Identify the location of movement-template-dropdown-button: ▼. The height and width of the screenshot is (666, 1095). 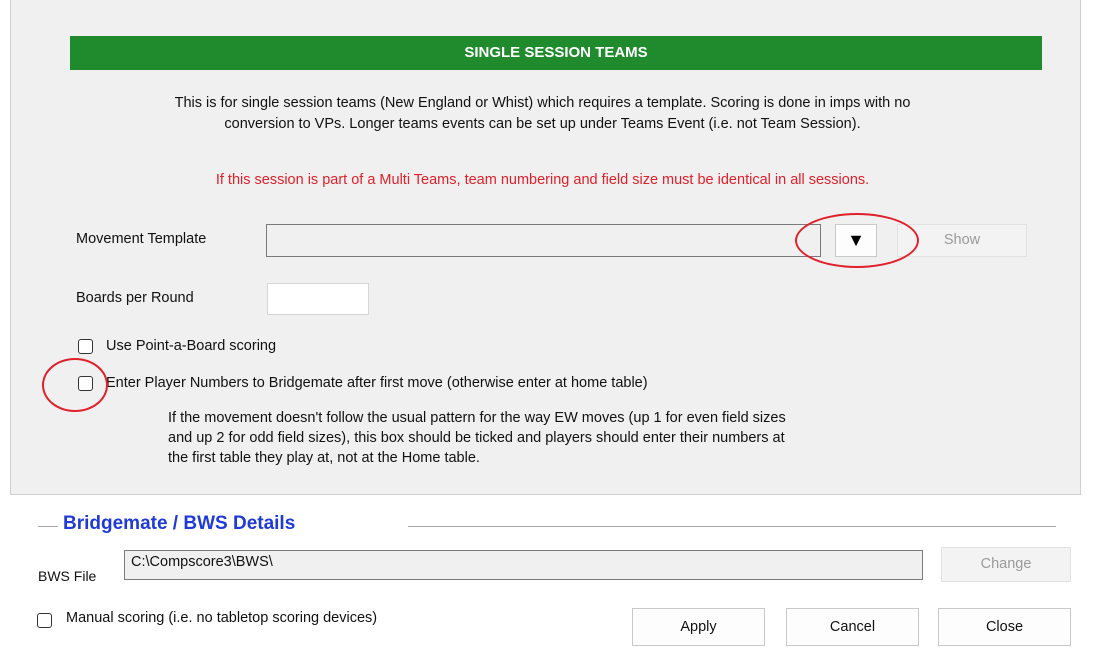
(856, 240).